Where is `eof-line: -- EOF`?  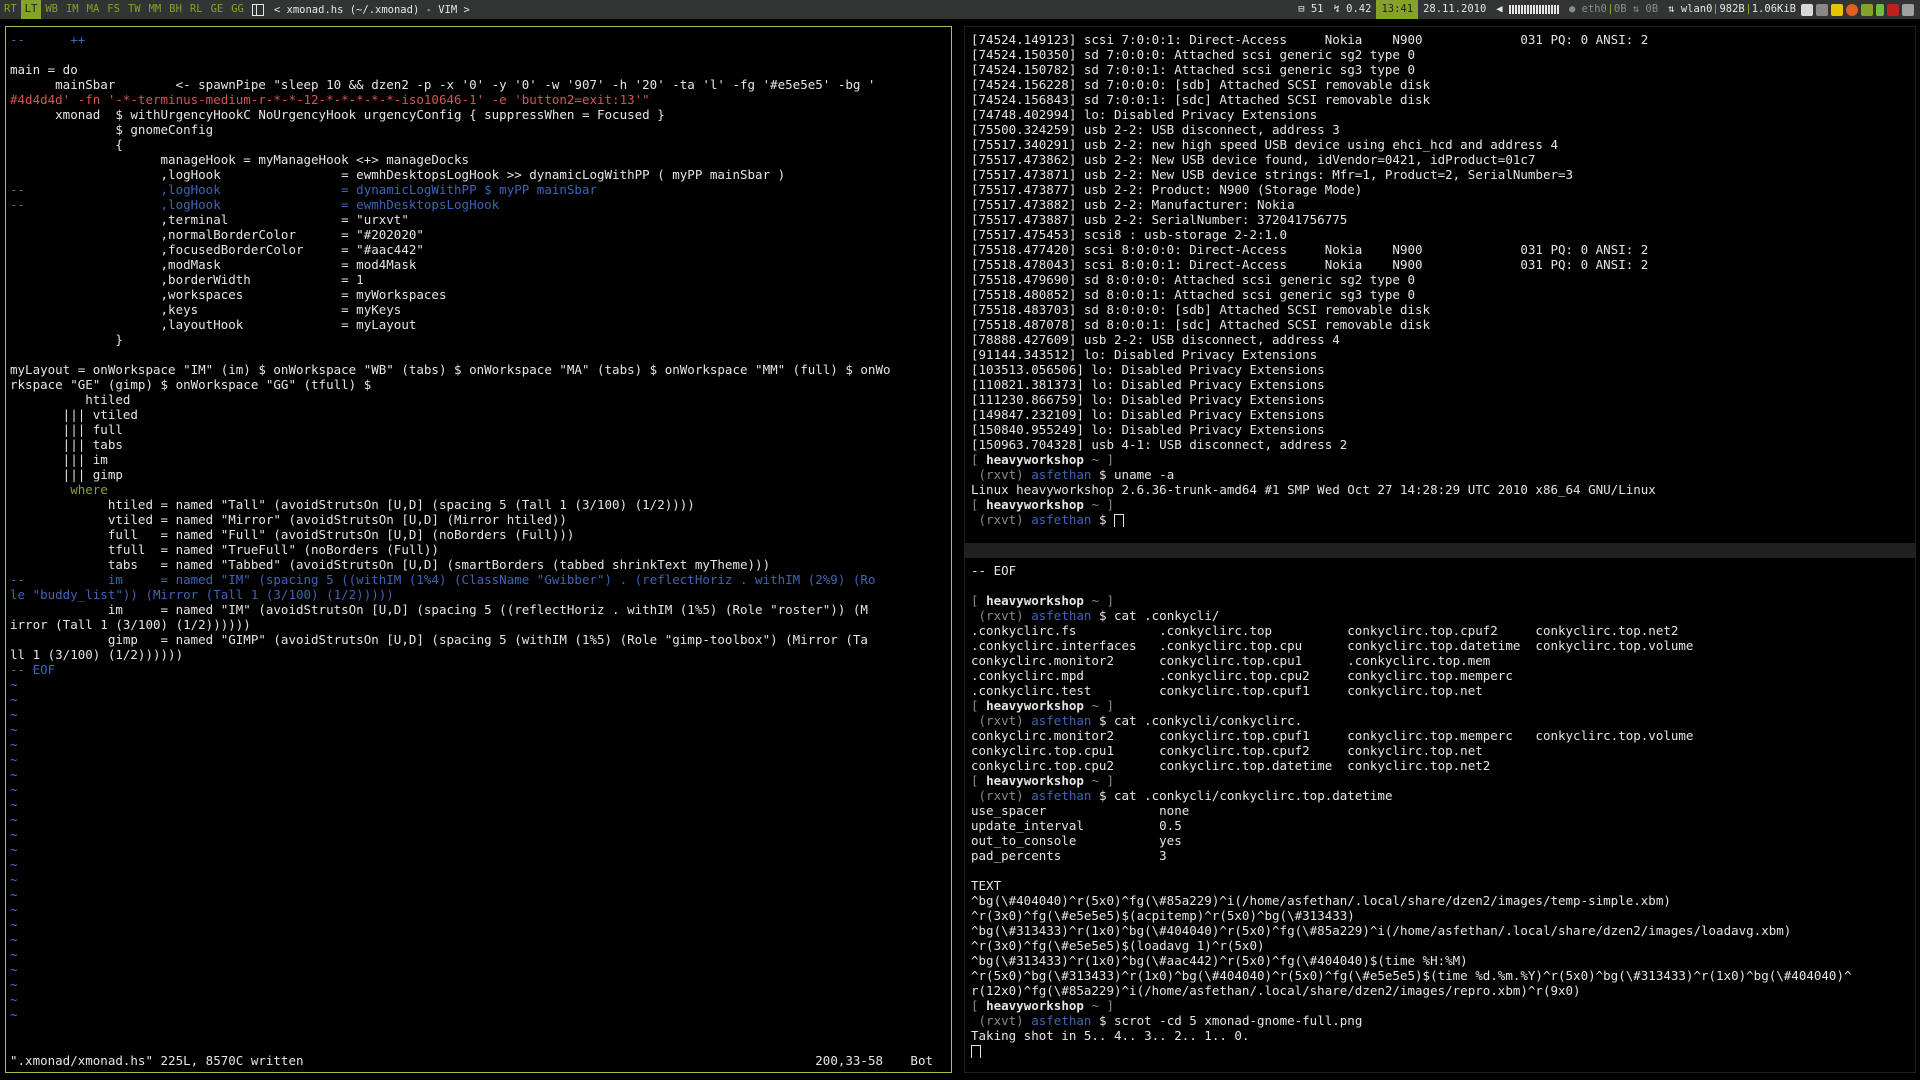
eof-line: -- EOF is located at coordinates (994, 570).